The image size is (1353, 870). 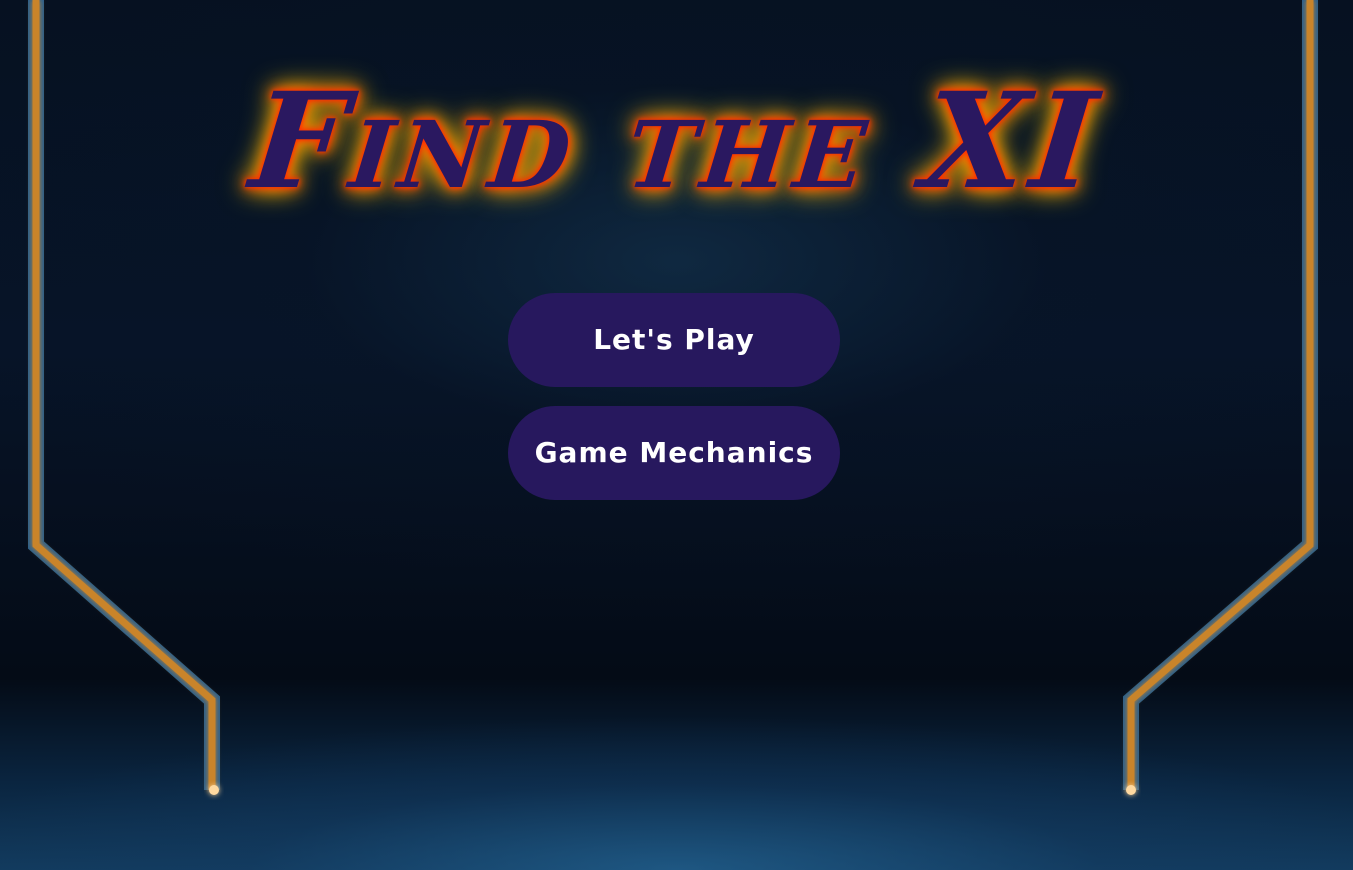 I want to click on game-title: Find the XI, so click(x=676, y=141).